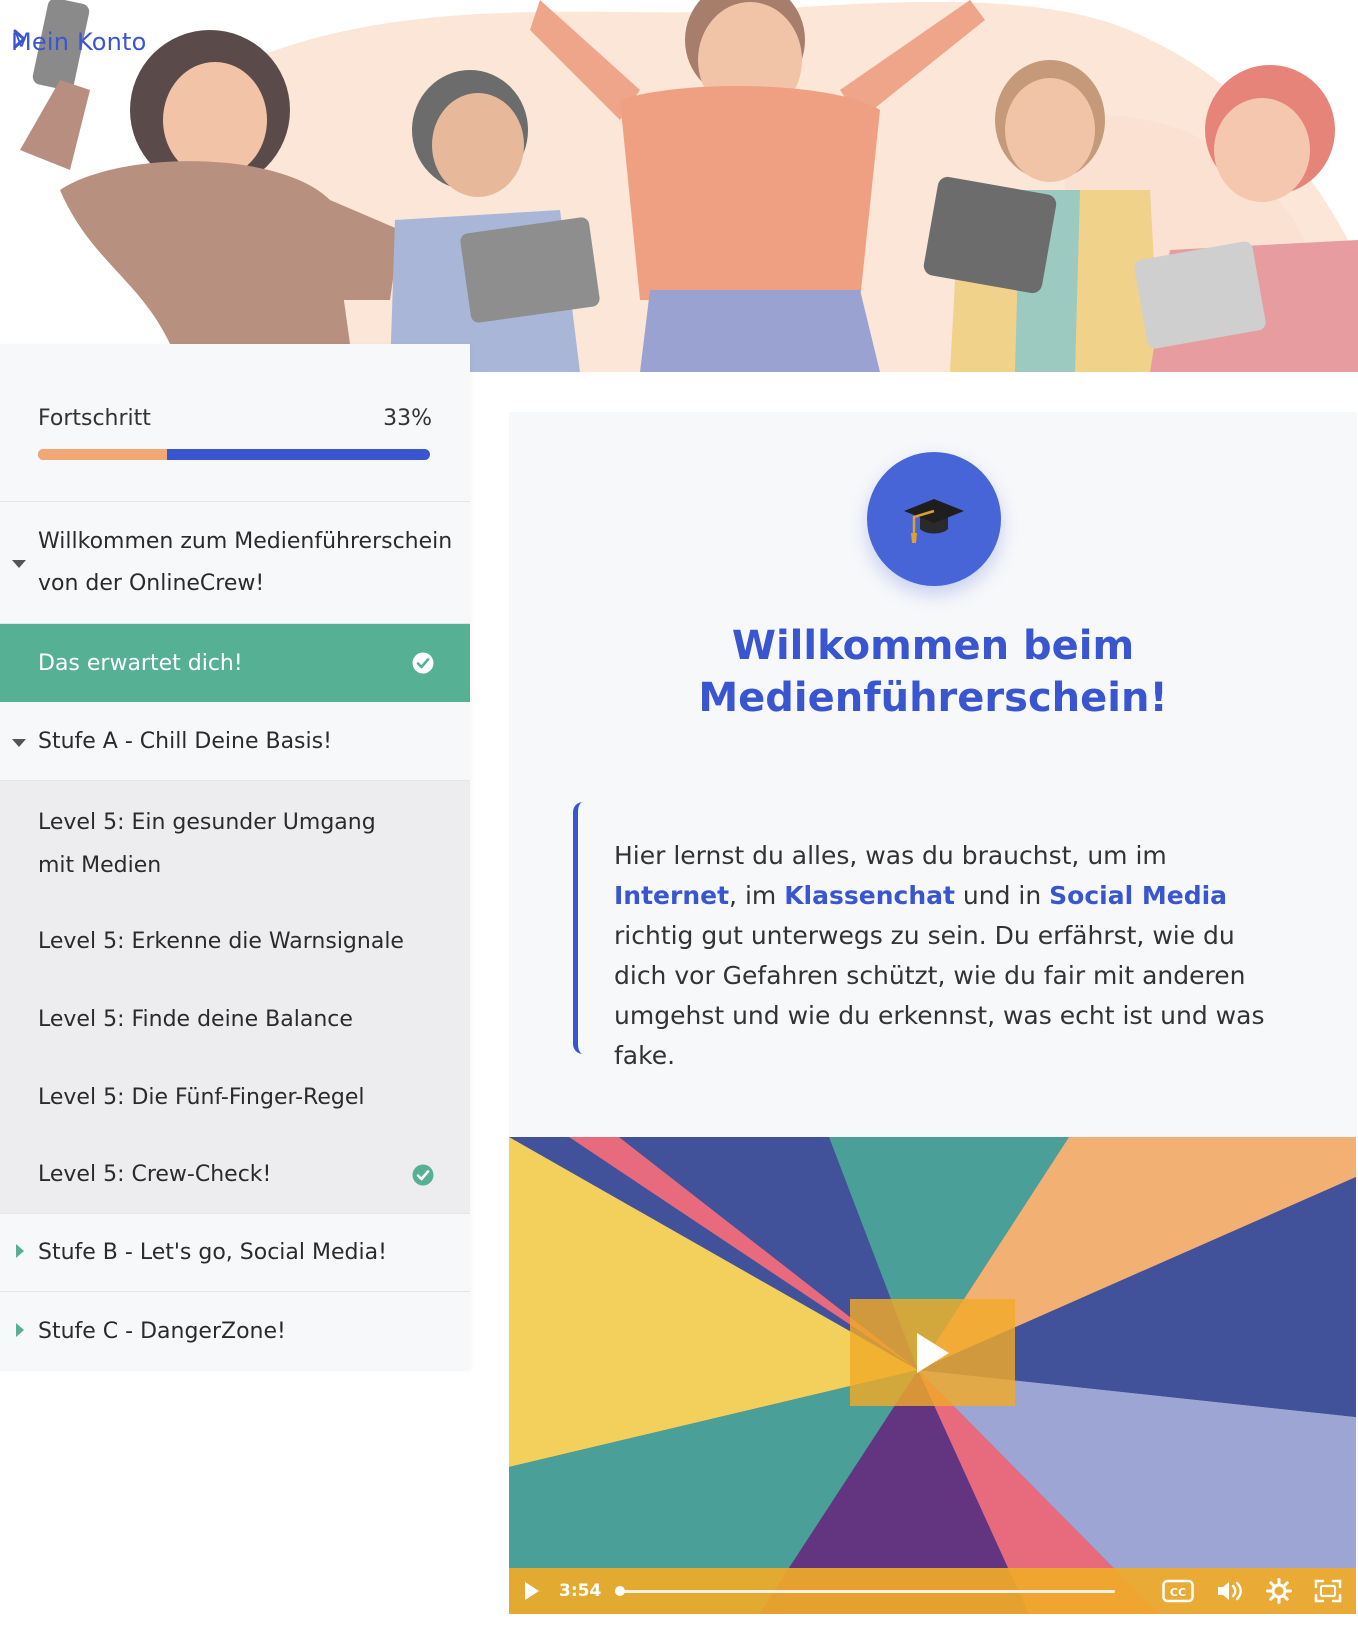  I want to click on progress-bar, so click(234, 454).